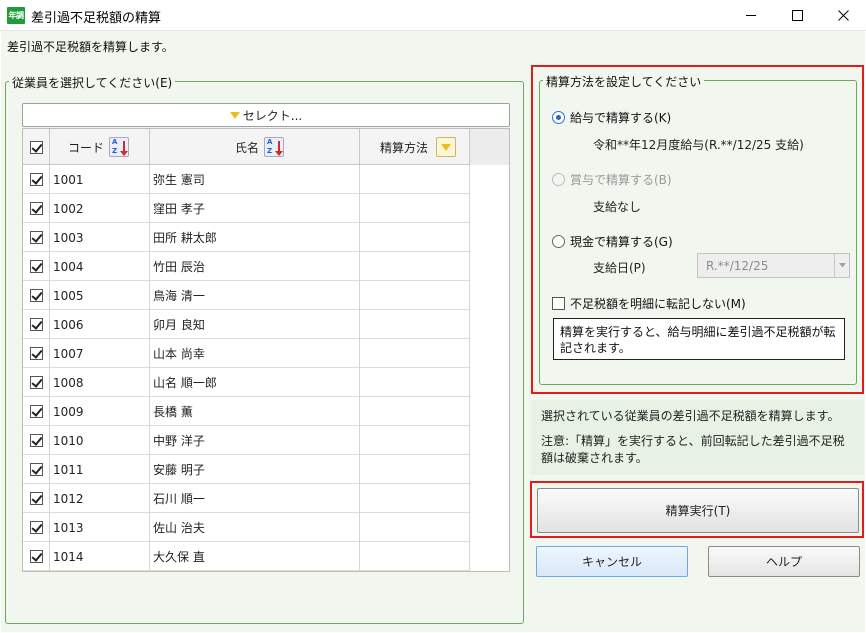 The image size is (866, 633). Describe the element at coordinates (266, 179) in the screenshot. I see `table-row: 1001 弥生 憲司` at that location.